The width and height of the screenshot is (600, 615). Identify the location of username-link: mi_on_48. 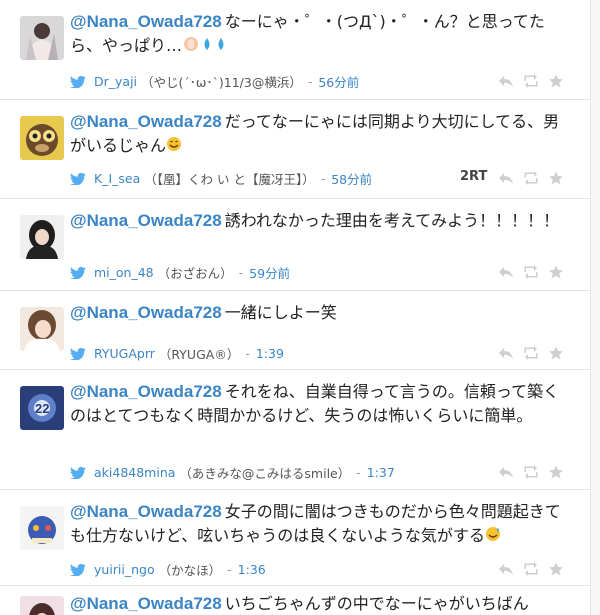
(124, 272).